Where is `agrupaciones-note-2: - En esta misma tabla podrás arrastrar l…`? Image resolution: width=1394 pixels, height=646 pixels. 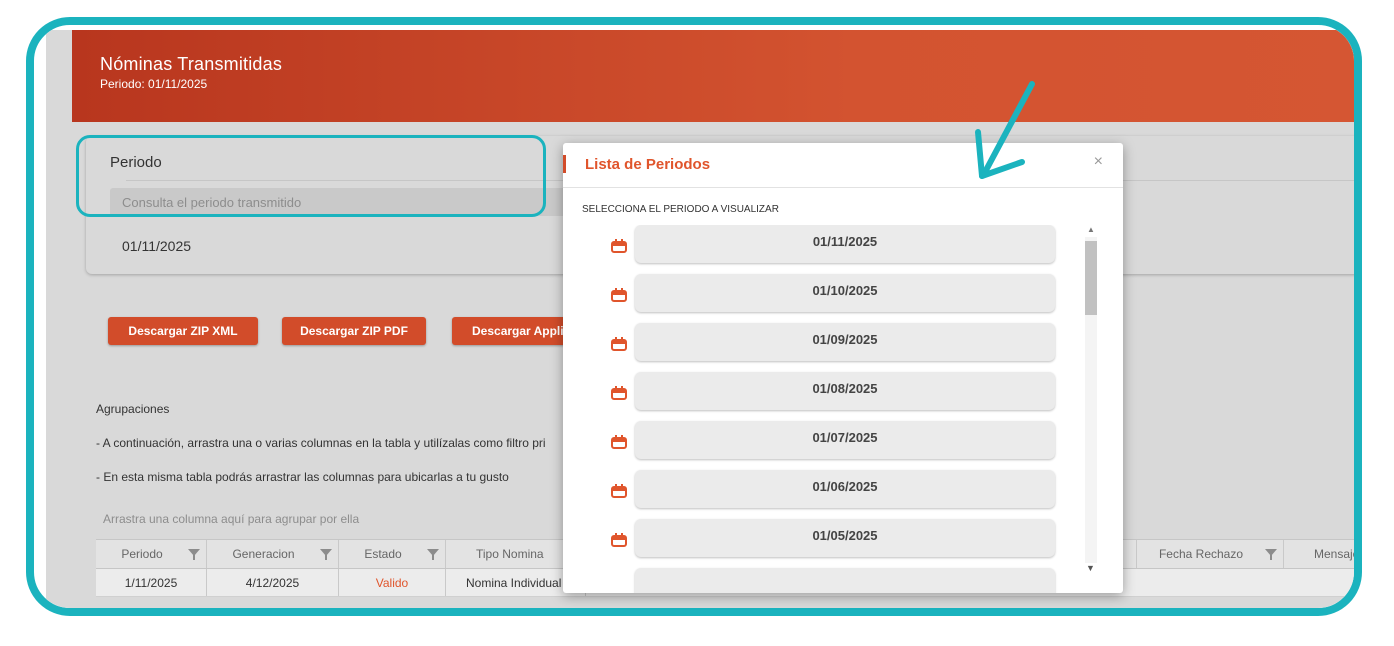
agrupaciones-note-2: - En esta misma tabla podrás arrastrar l… is located at coordinates (302, 477).